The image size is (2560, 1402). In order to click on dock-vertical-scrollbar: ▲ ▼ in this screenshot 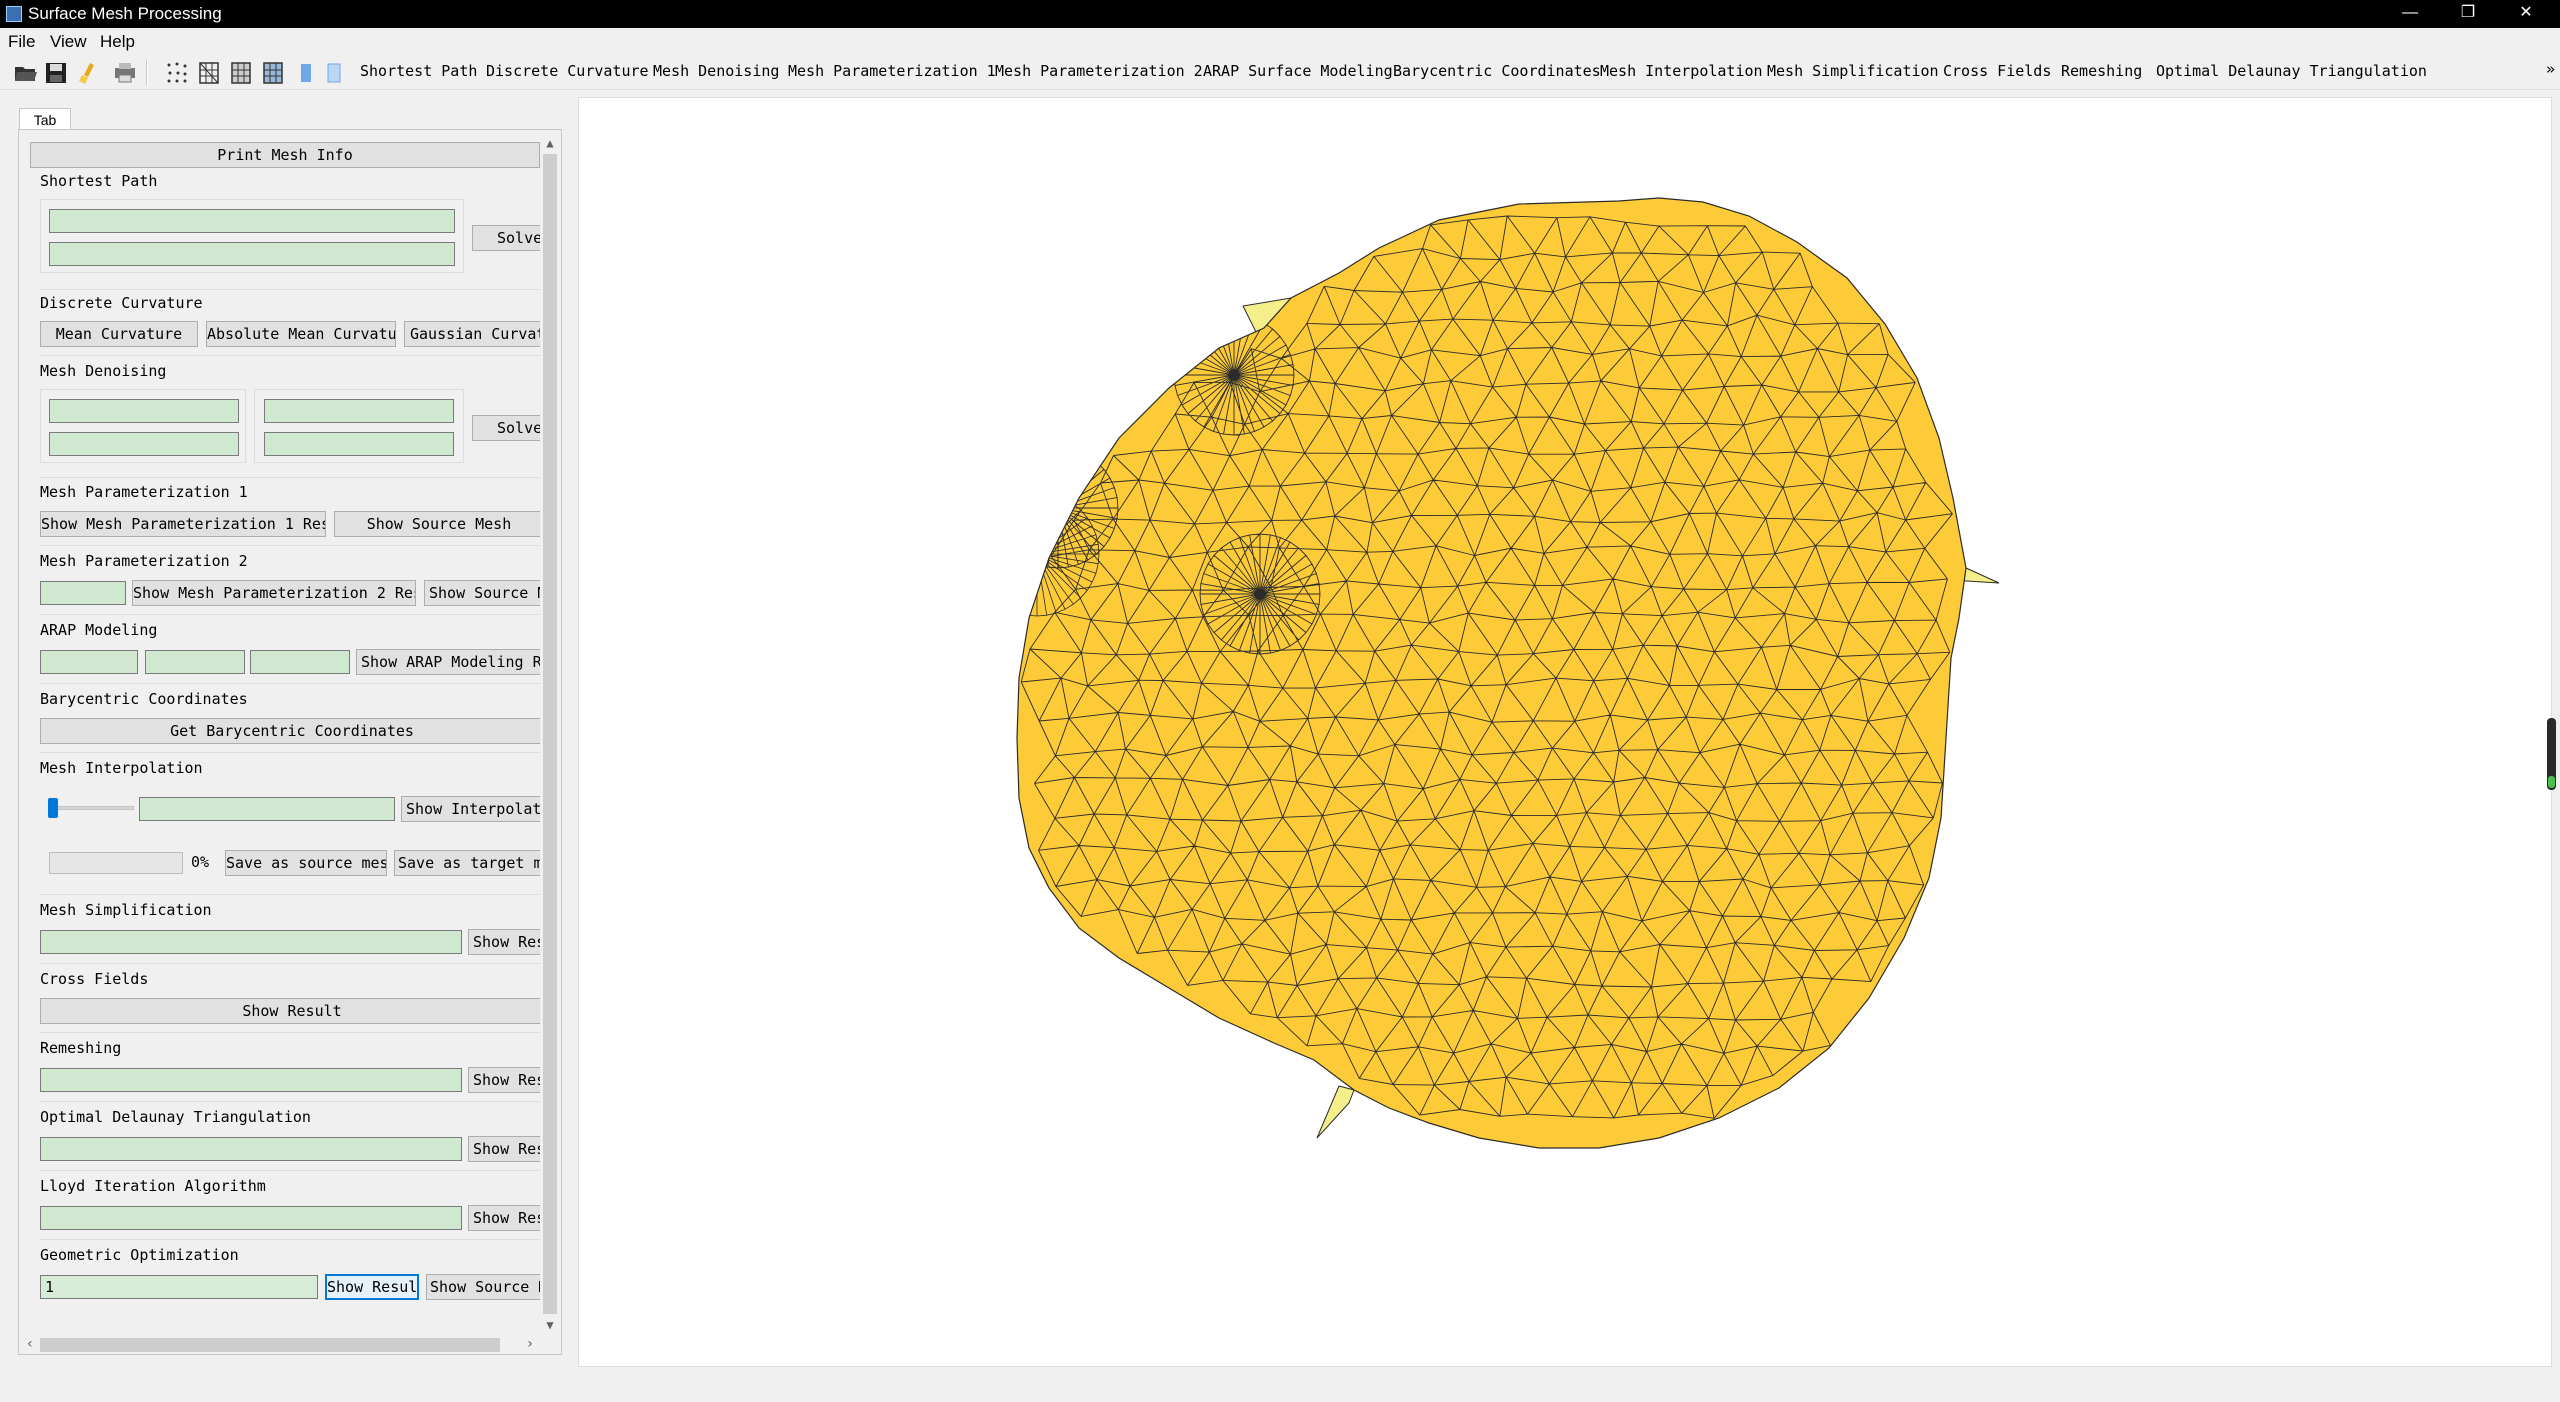, I will do `click(550, 734)`.